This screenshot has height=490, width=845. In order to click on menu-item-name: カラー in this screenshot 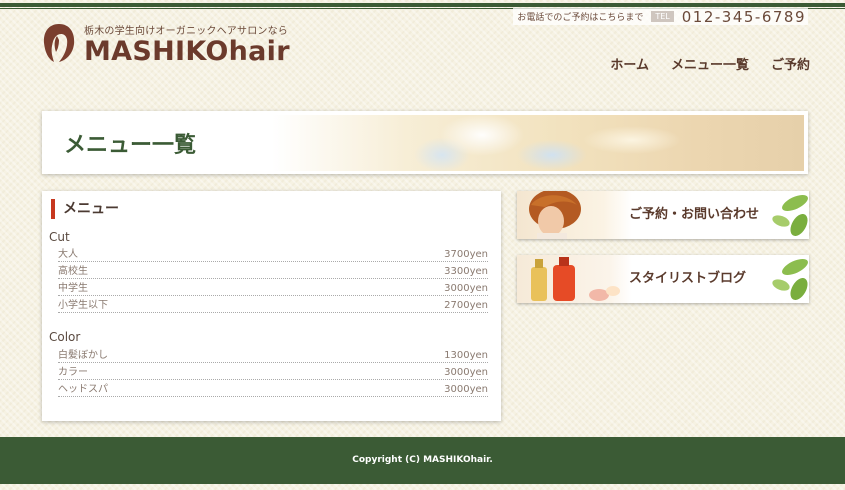, I will do `click(73, 372)`.